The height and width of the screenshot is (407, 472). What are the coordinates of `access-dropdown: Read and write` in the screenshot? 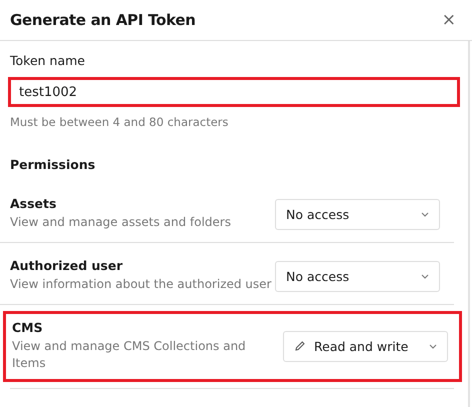 It's located at (365, 346).